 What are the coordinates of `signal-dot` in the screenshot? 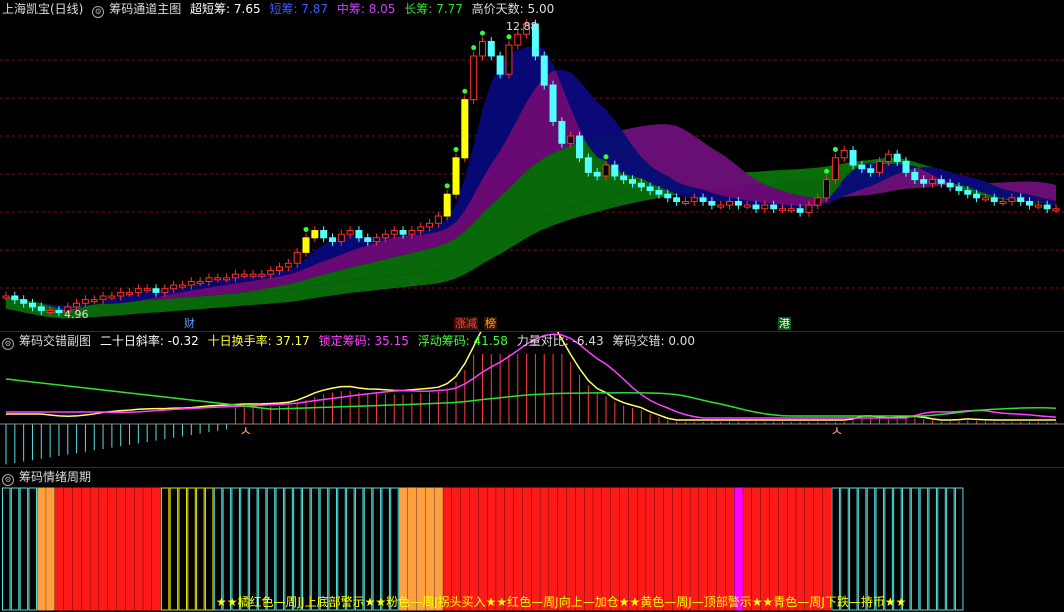 It's located at (509, 37).